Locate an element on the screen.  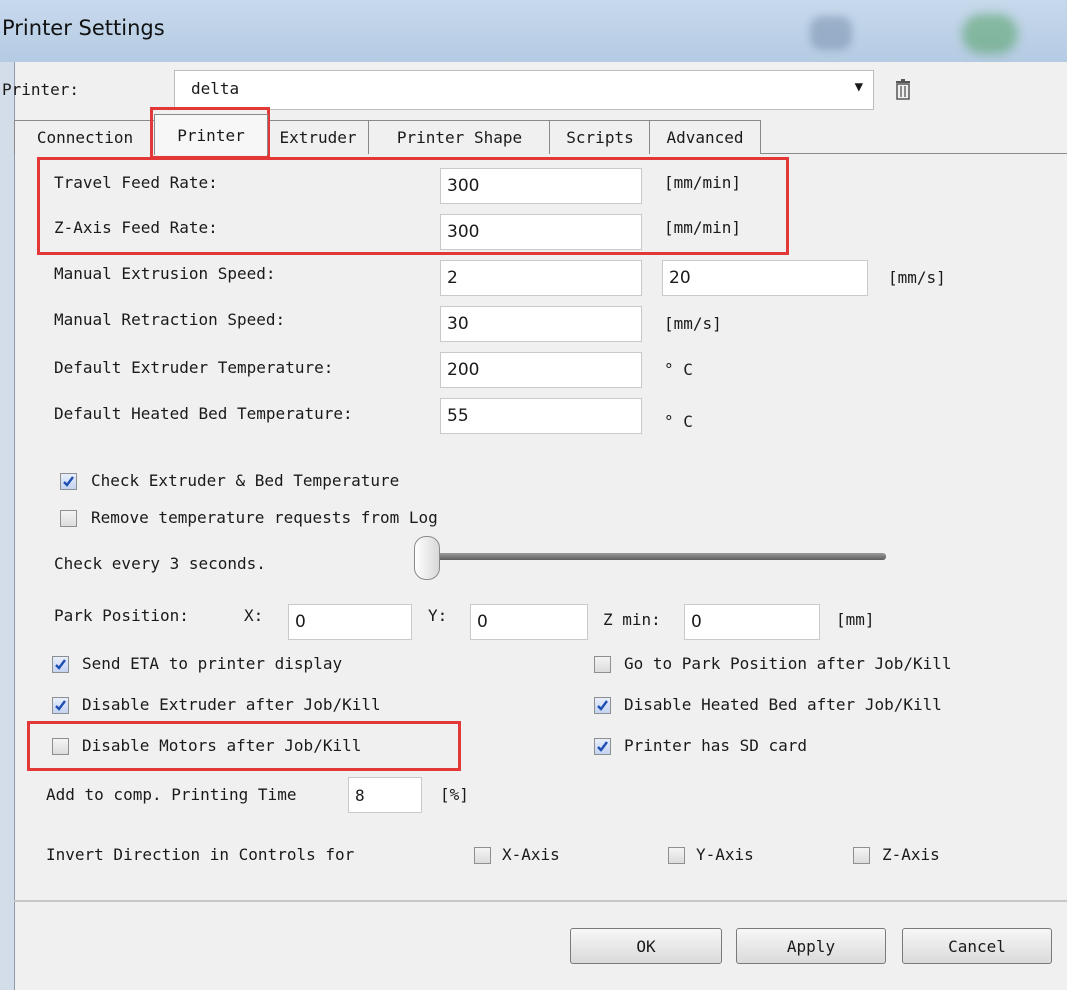
z-feed-input: 300 is located at coordinates (541, 232).